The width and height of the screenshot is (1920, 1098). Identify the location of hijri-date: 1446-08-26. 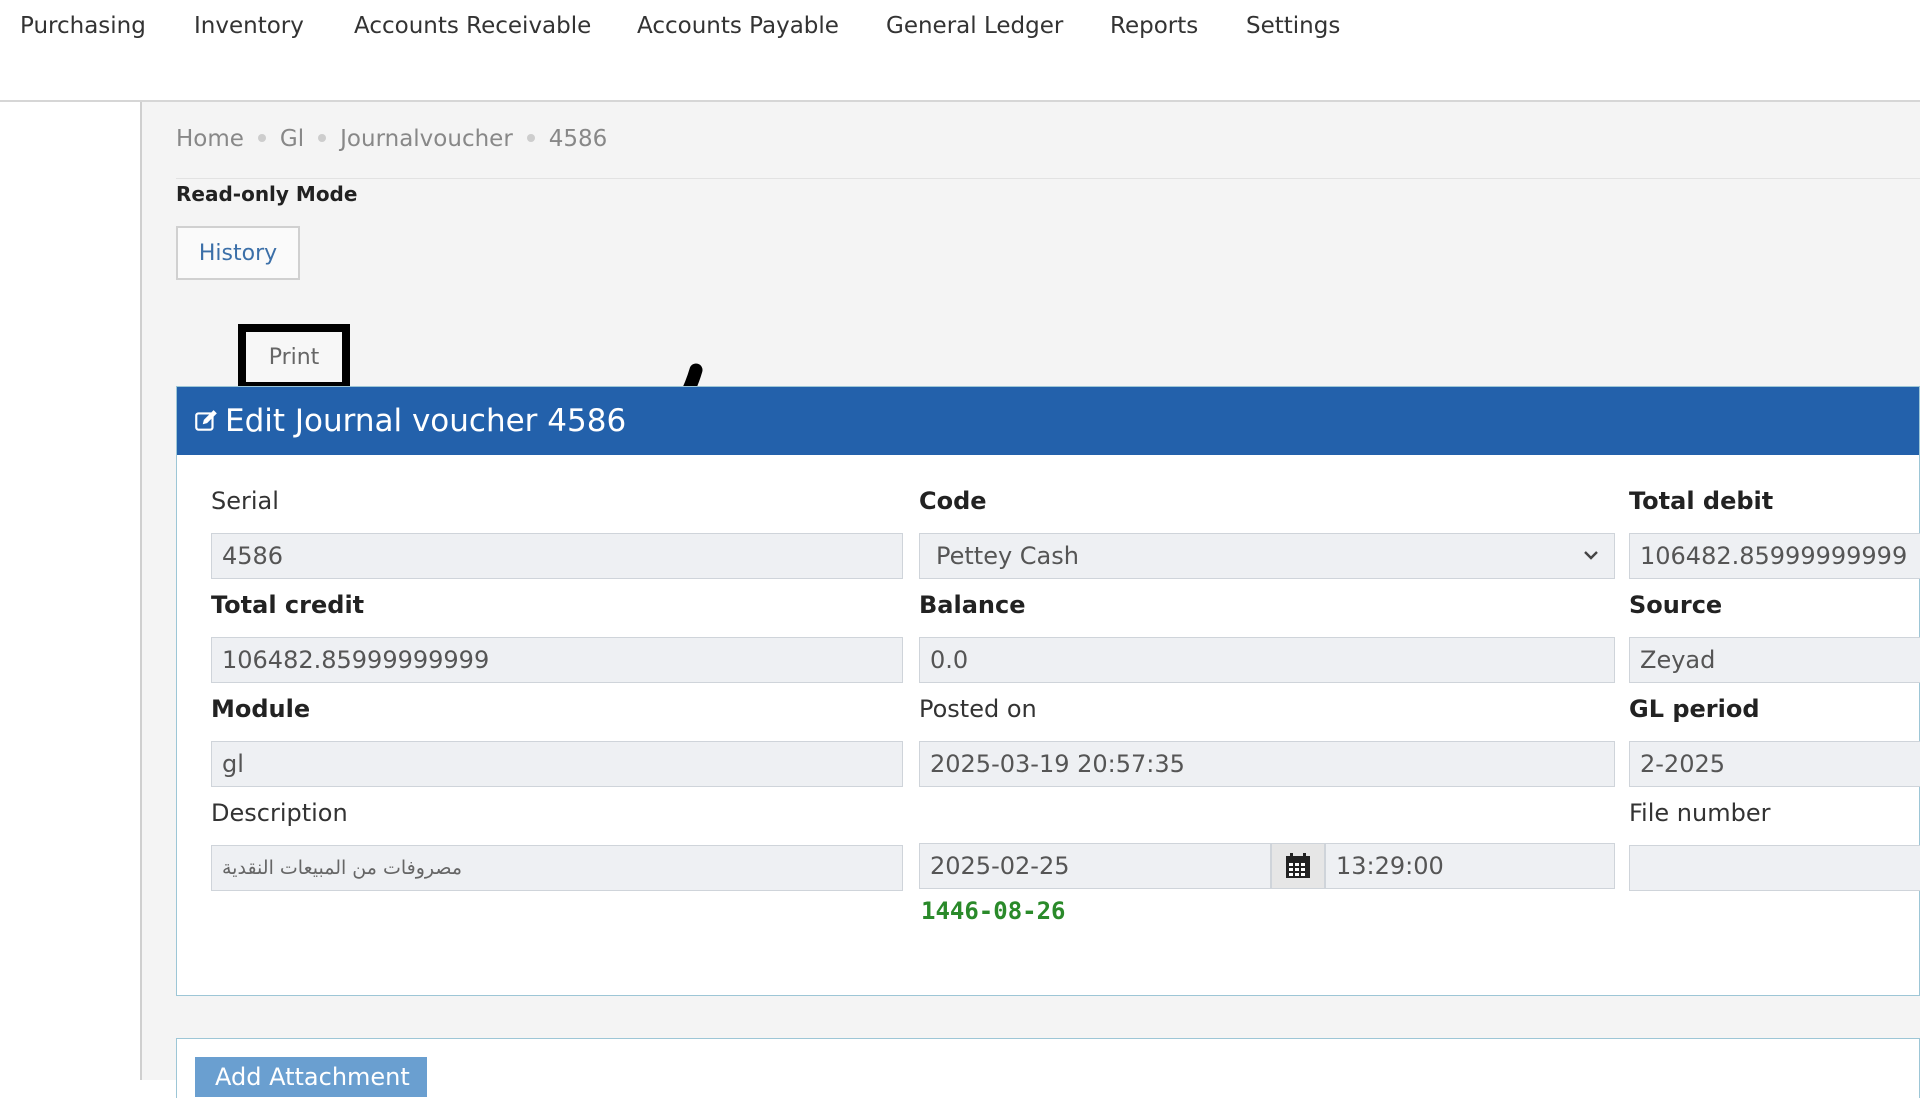
(993, 911).